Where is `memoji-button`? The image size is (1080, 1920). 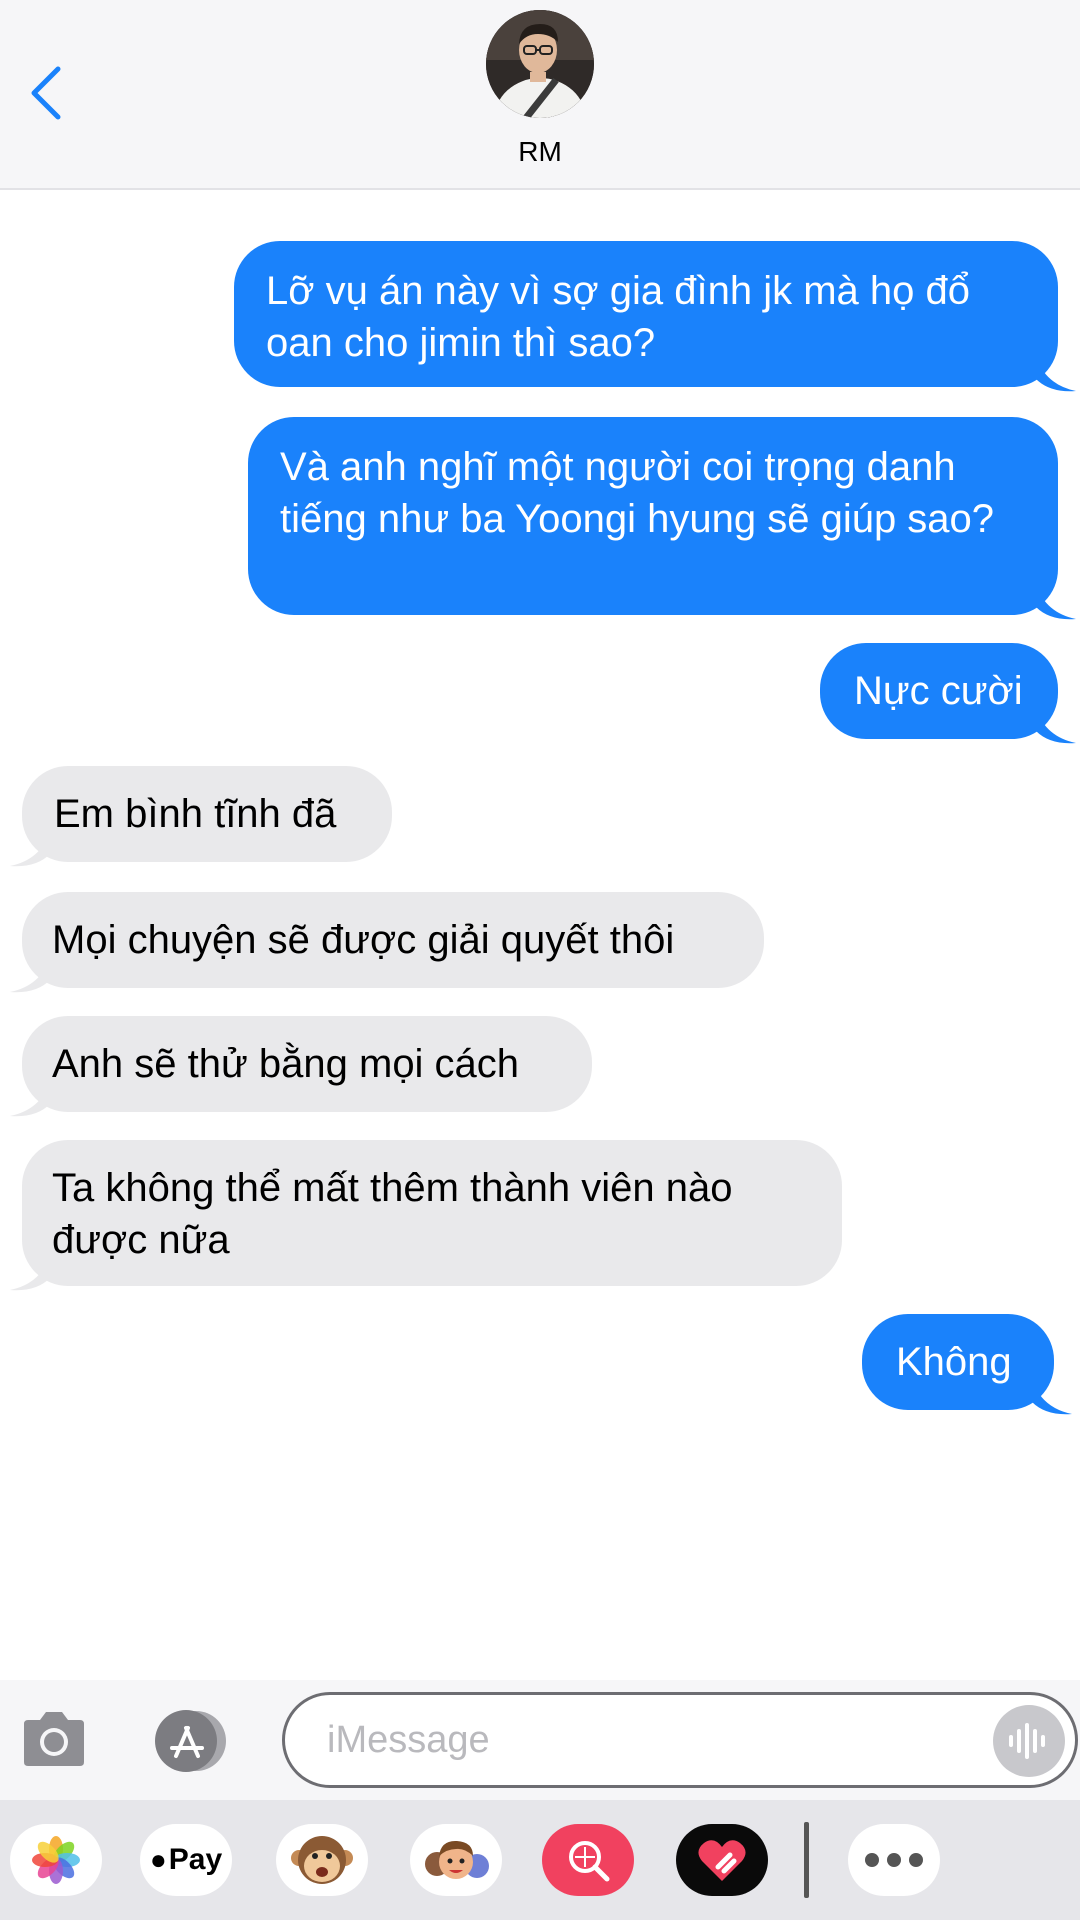
memoji-button is located at coordinates (456, 1860).